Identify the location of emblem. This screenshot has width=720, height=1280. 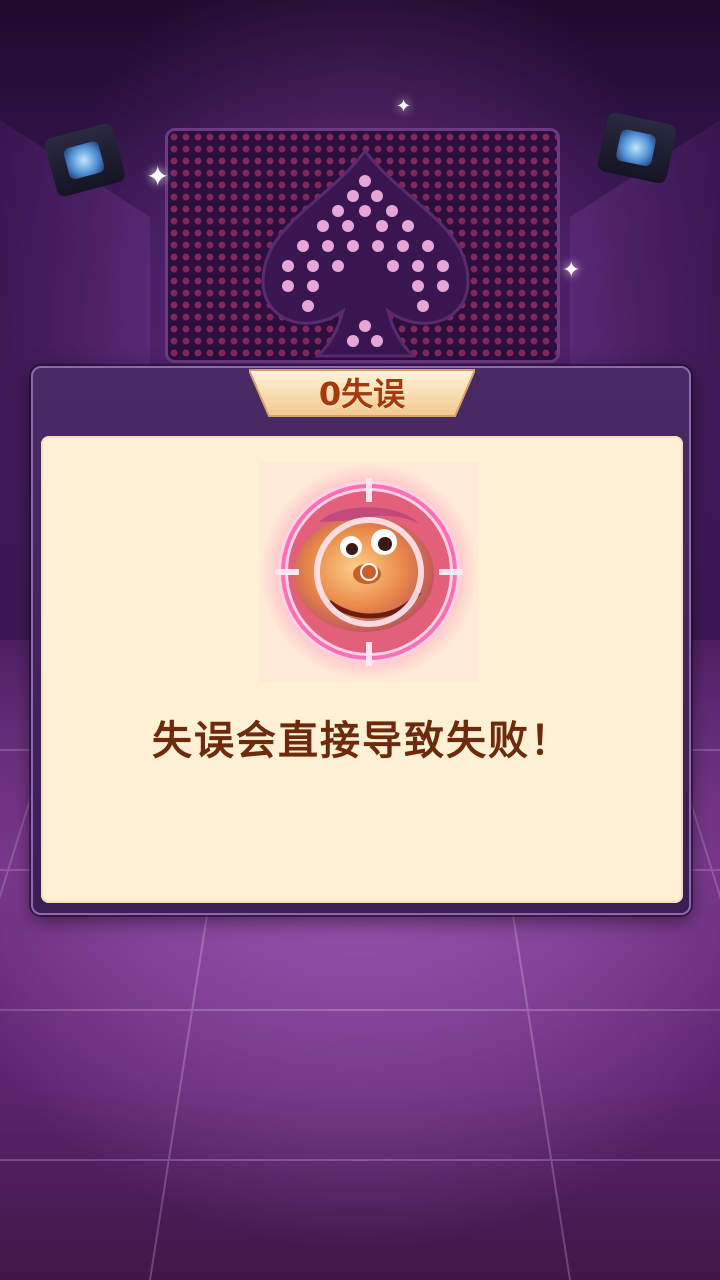
(369, 572).